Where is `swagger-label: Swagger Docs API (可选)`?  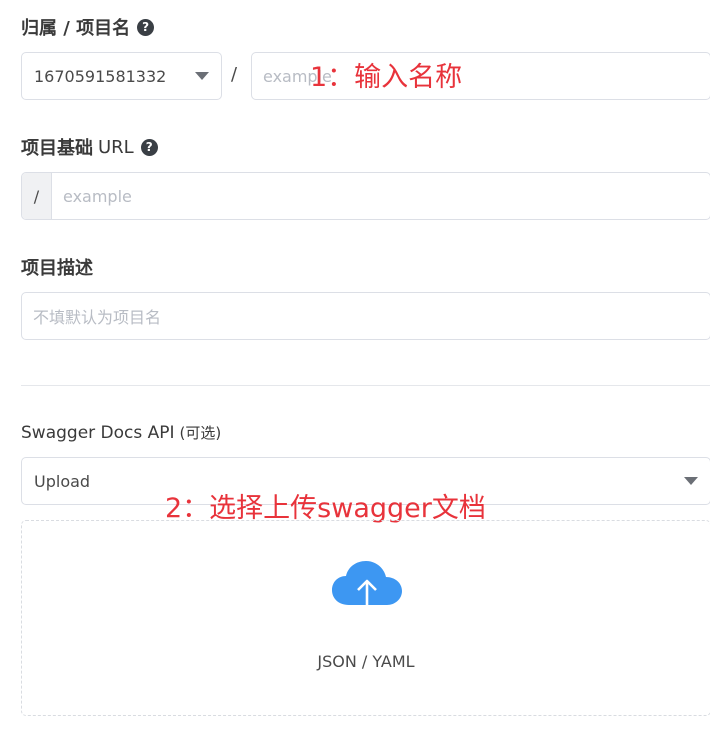
swagger-label: Swagger Docs API (可选) is located at coordinates (121, 432).